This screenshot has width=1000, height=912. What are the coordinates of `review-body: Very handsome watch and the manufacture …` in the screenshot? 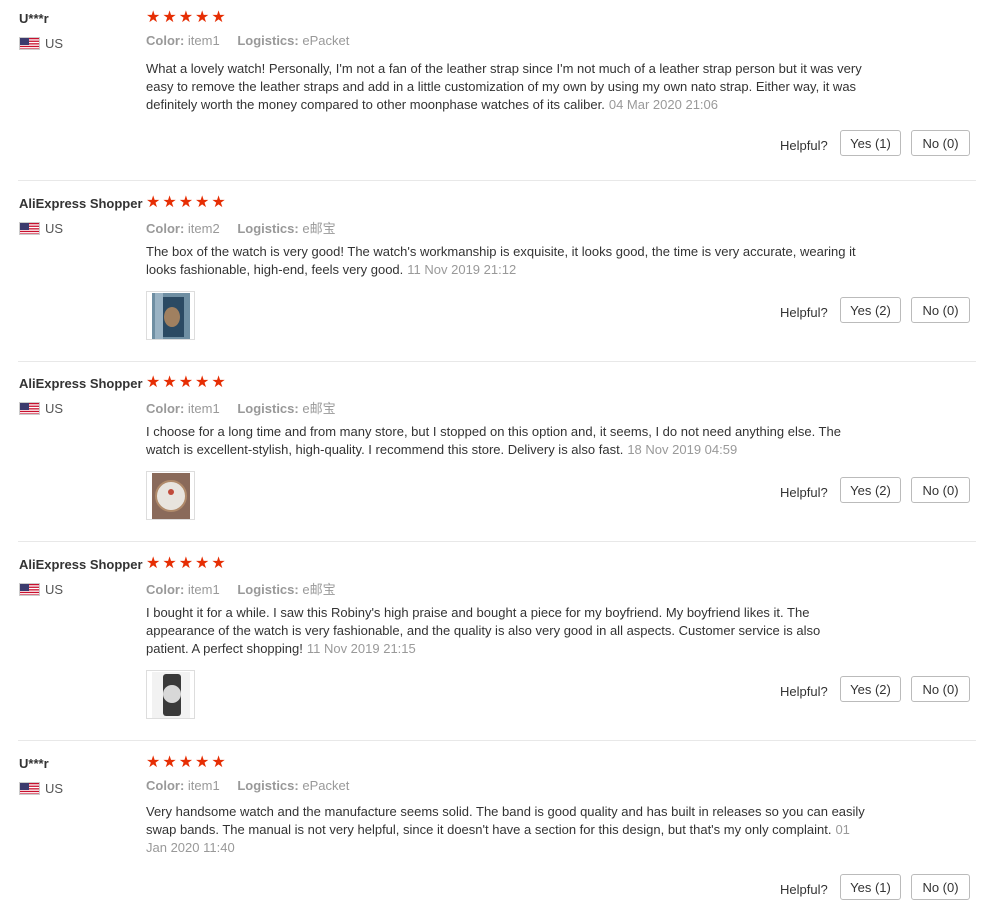 It's located at (505, 820).